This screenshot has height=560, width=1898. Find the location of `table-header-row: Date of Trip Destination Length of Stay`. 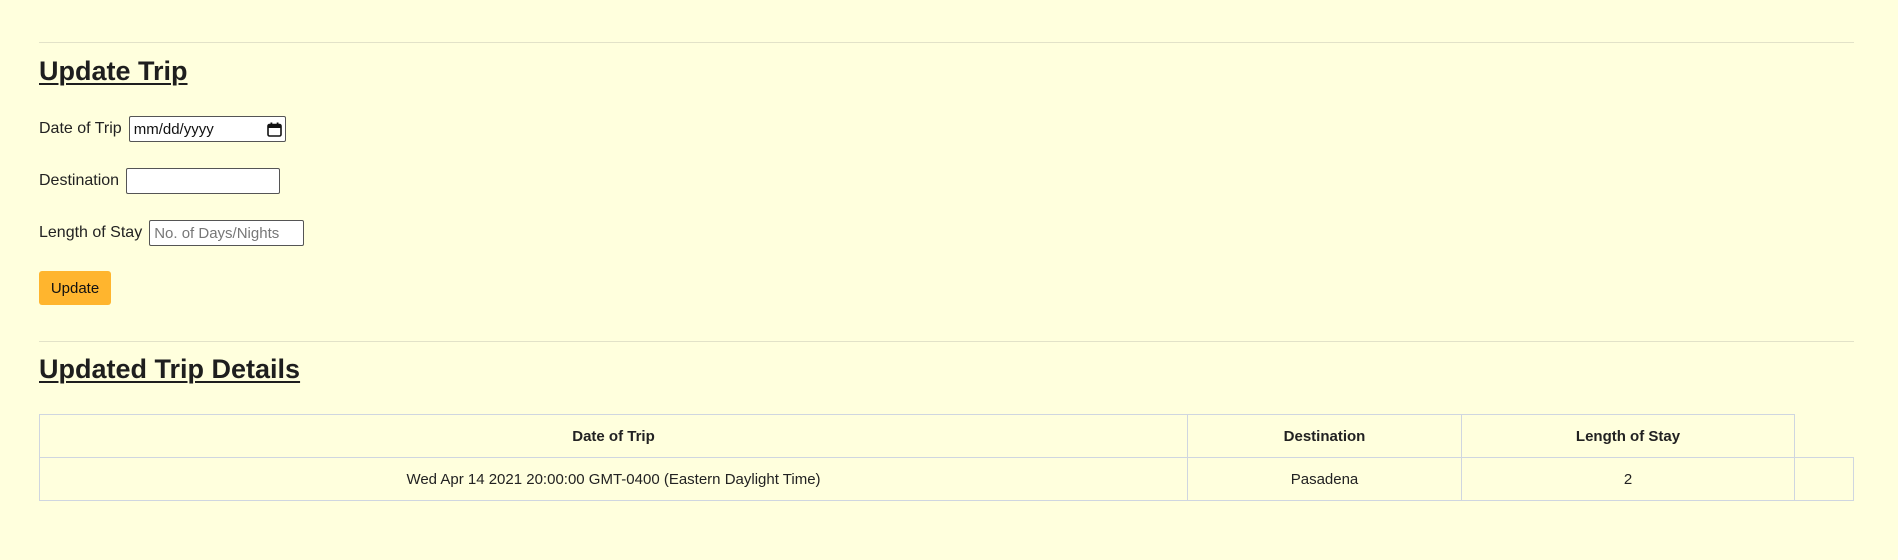

table-header-row: Date of Trip Destination Length of Stay is located at coordinates (946, 436).